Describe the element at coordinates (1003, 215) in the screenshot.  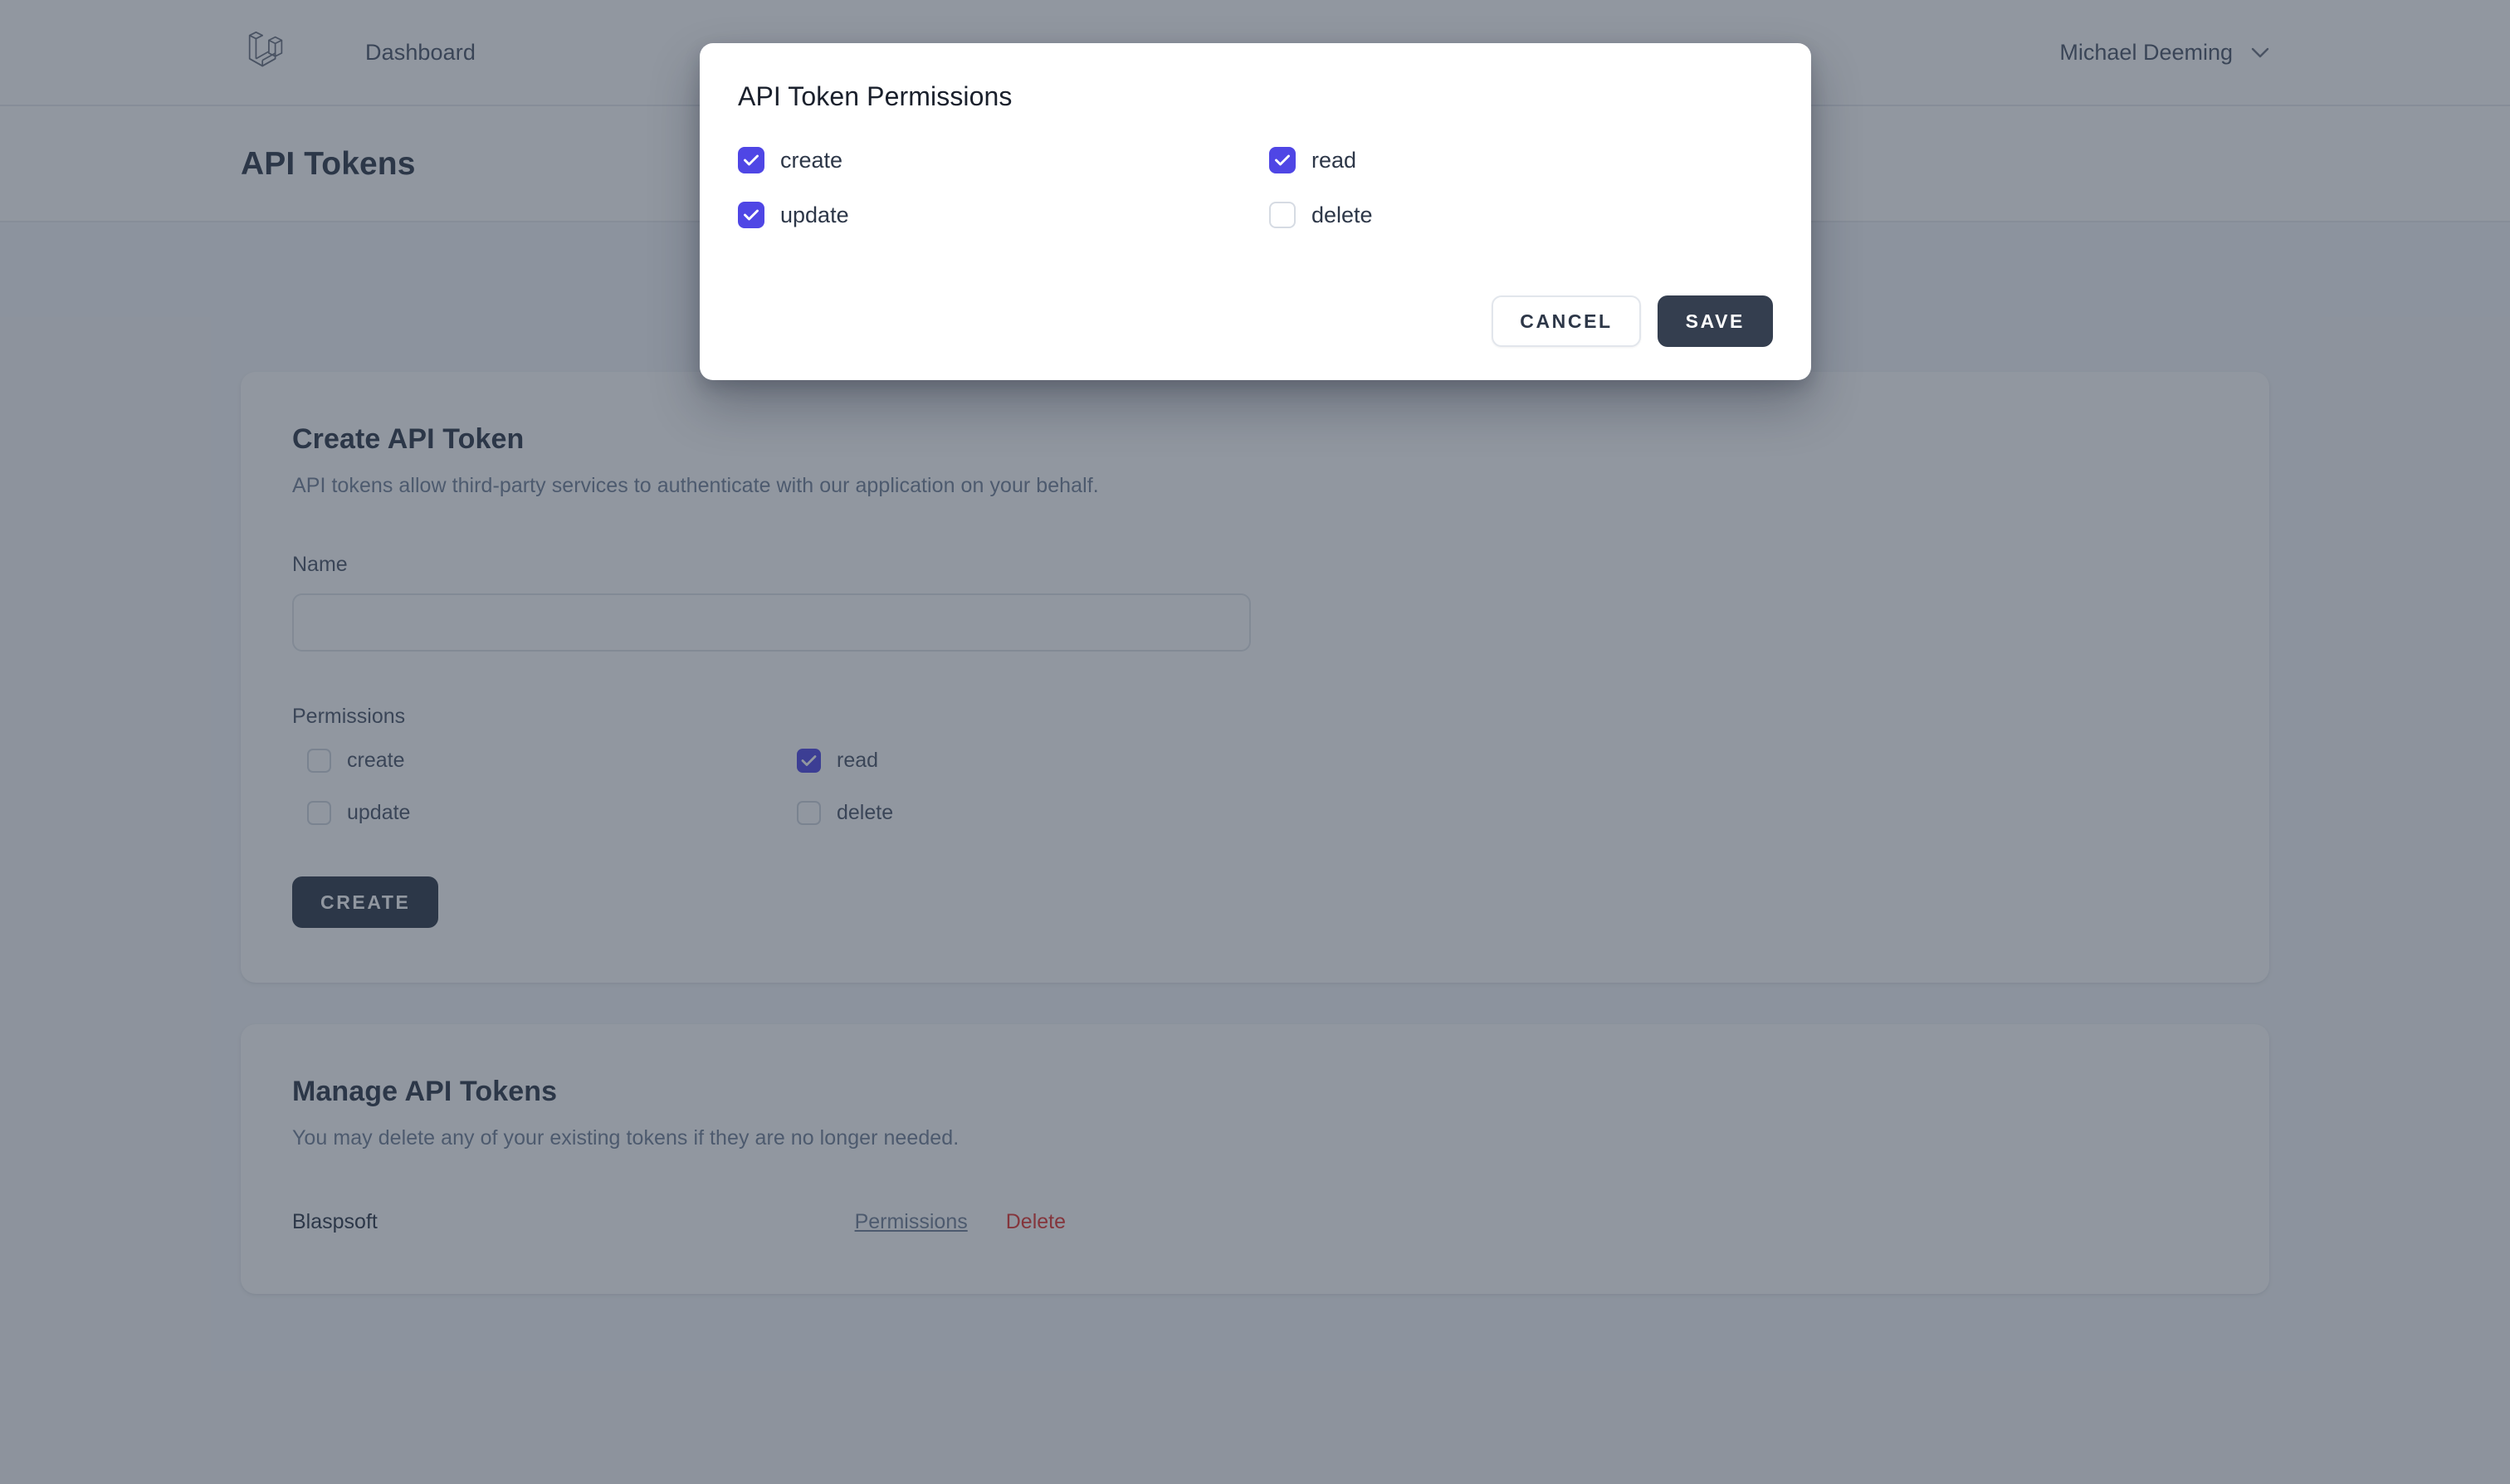
I see `modal-permission-checkbox-update: update` at that location.